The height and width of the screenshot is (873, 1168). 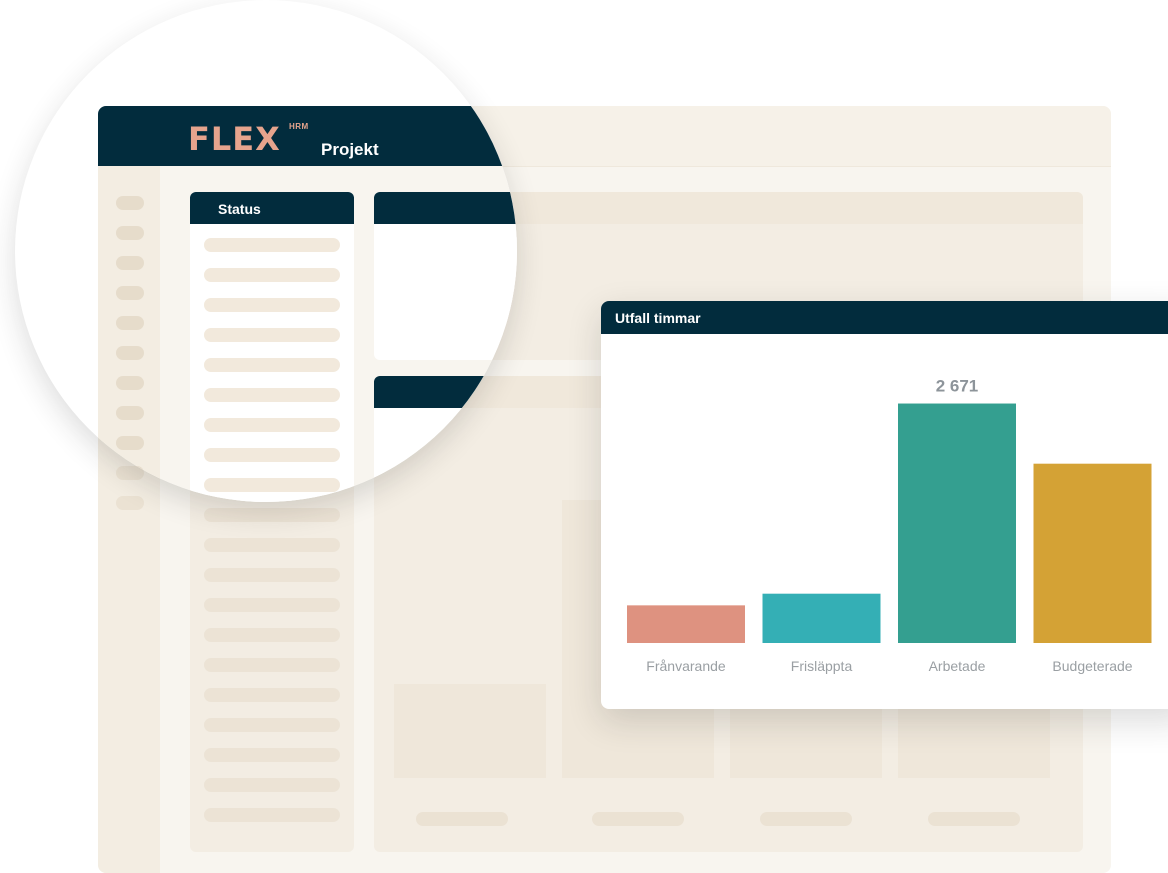 What do you see at coordinates (272, 208) in the screenshot?
I see `status-panel-header: Status` at bounding box center [272, 208].